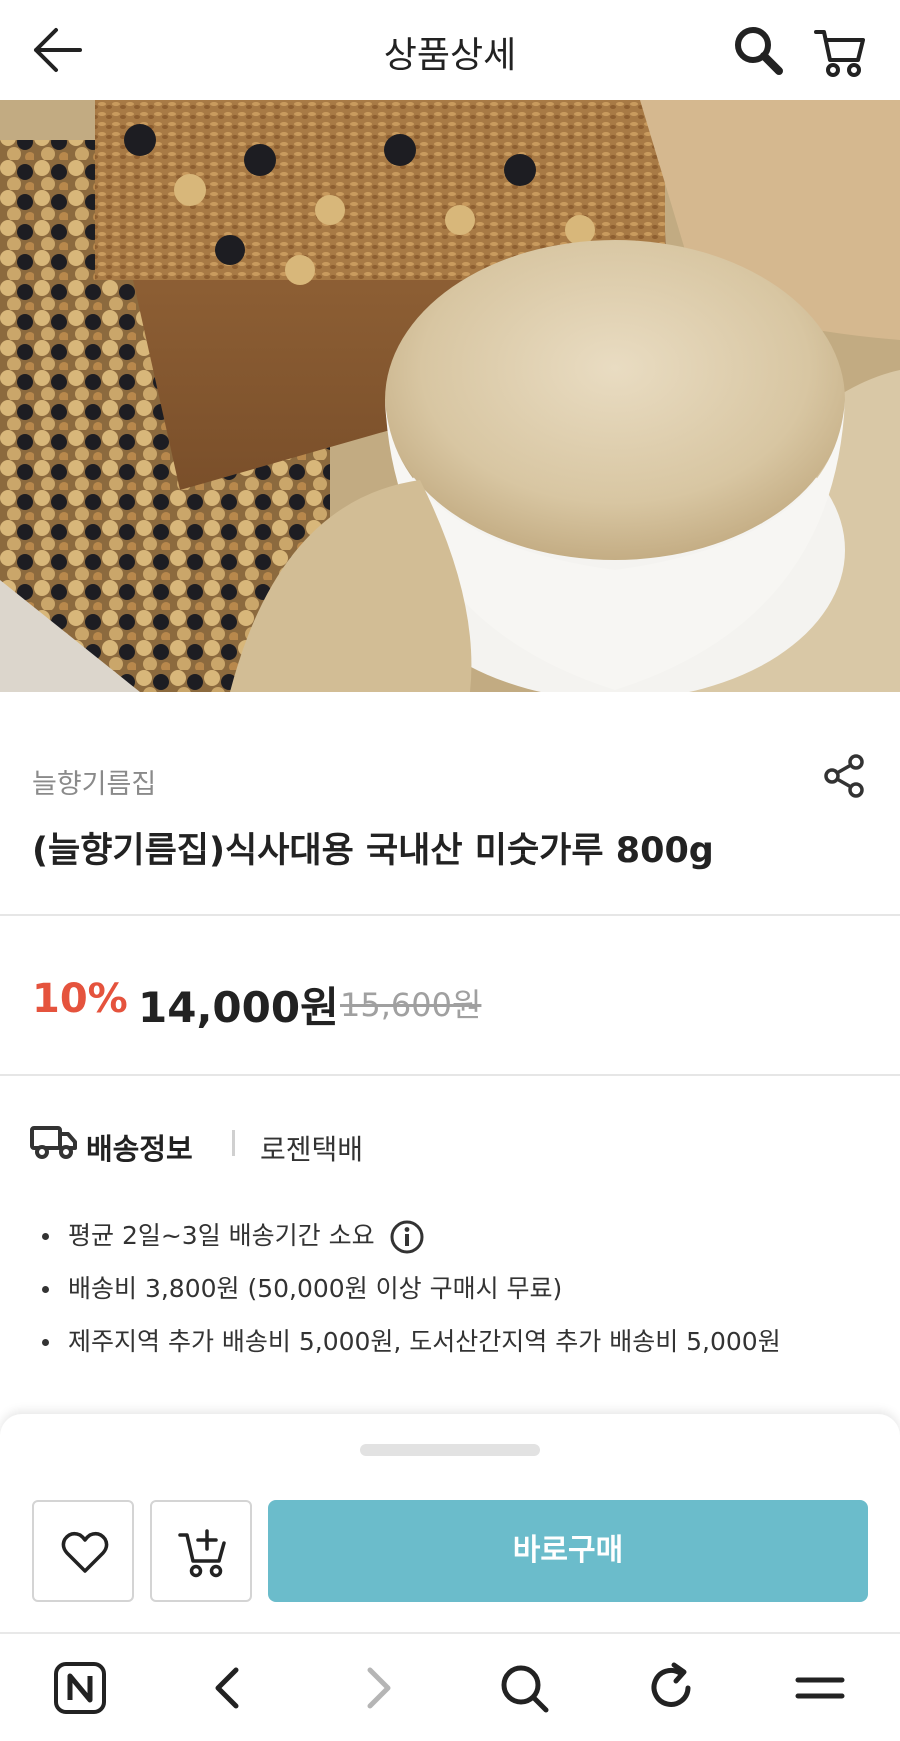 The height and width of the screenshot is (1741, 900). What do you see at coordinates (94, 781) in the screenshot?
I see `store-name: 늘향기름집` at bounding box center [94, 781].